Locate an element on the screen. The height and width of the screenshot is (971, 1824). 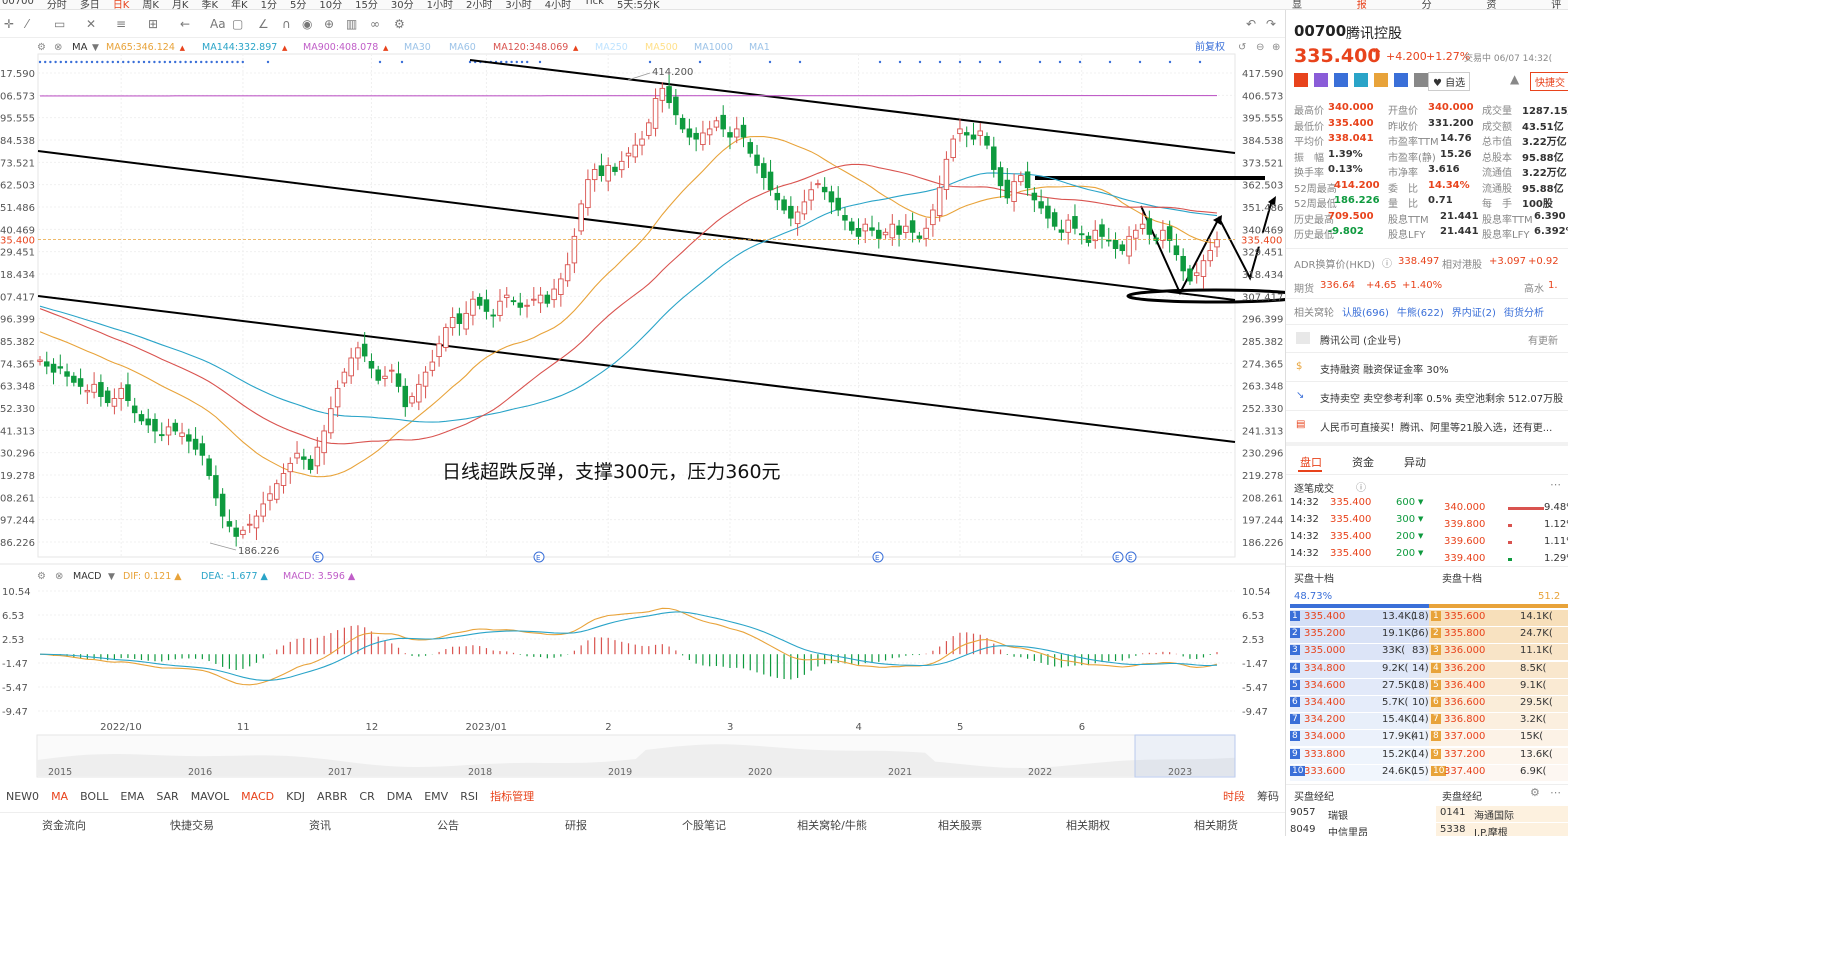
period-tab: 日K is located at coordinates (121, 4).